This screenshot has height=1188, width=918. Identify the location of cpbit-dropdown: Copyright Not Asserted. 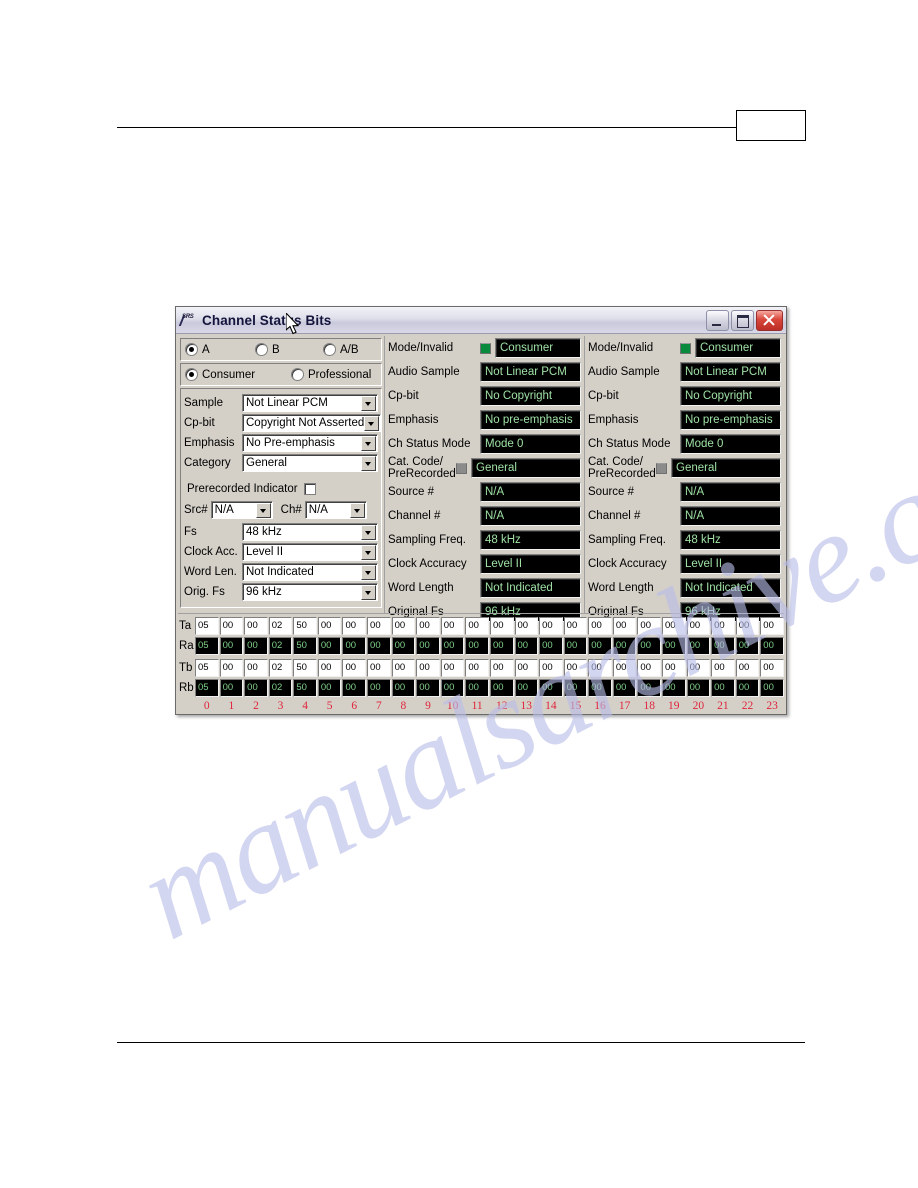
(312, 423).